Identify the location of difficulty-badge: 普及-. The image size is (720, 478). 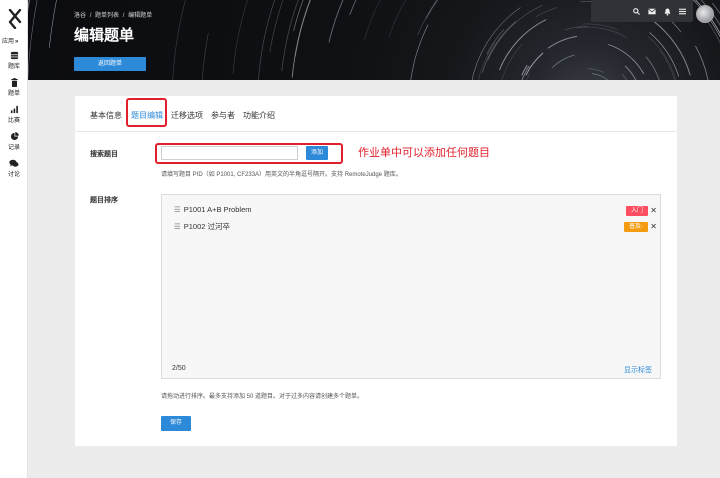
(636, 227).